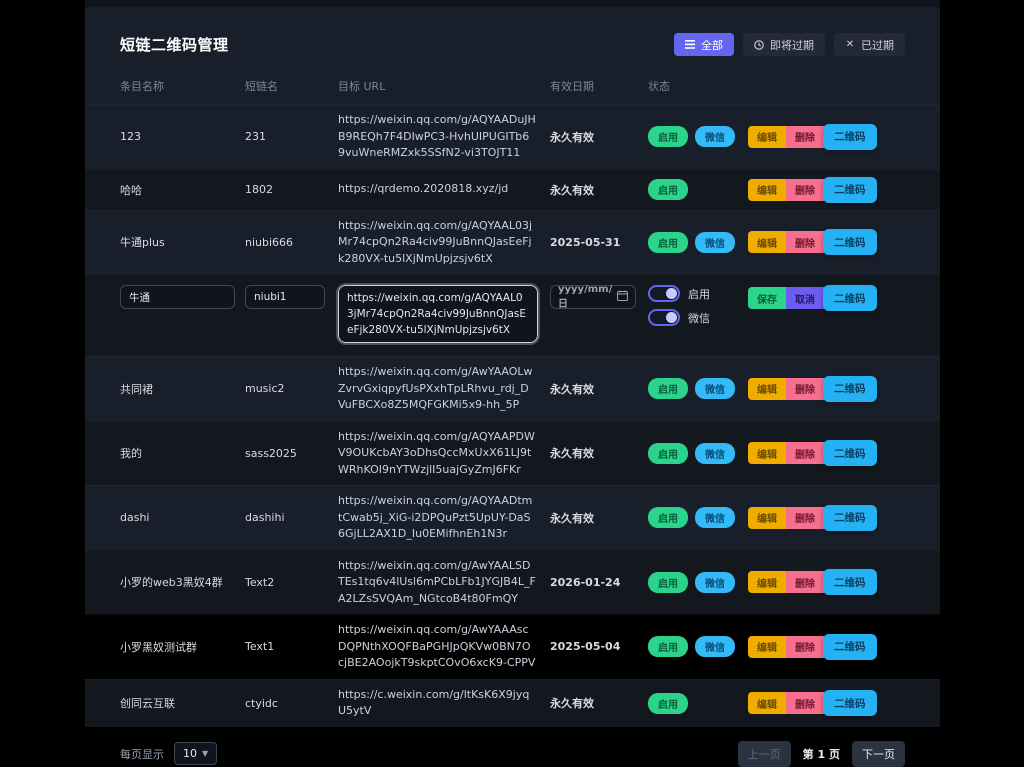 This screenshot has width=1024, height=767. What do you see at coordinates (585, 582) in the screenshot?
I see `row-valid-date: 2026-01-24` at bounding box center [585, 582].